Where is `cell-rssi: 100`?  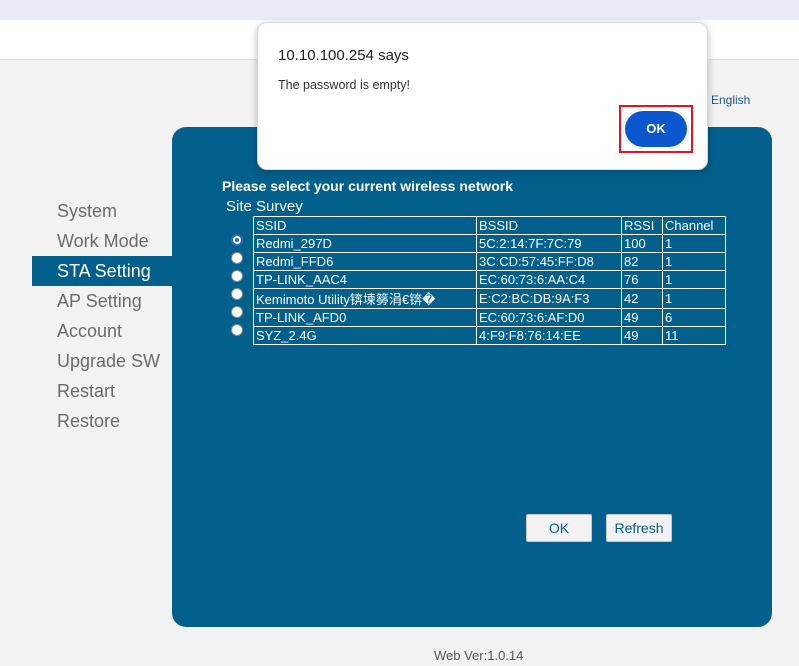 cell-rssi: 100 is located at coordinates (642, 243).